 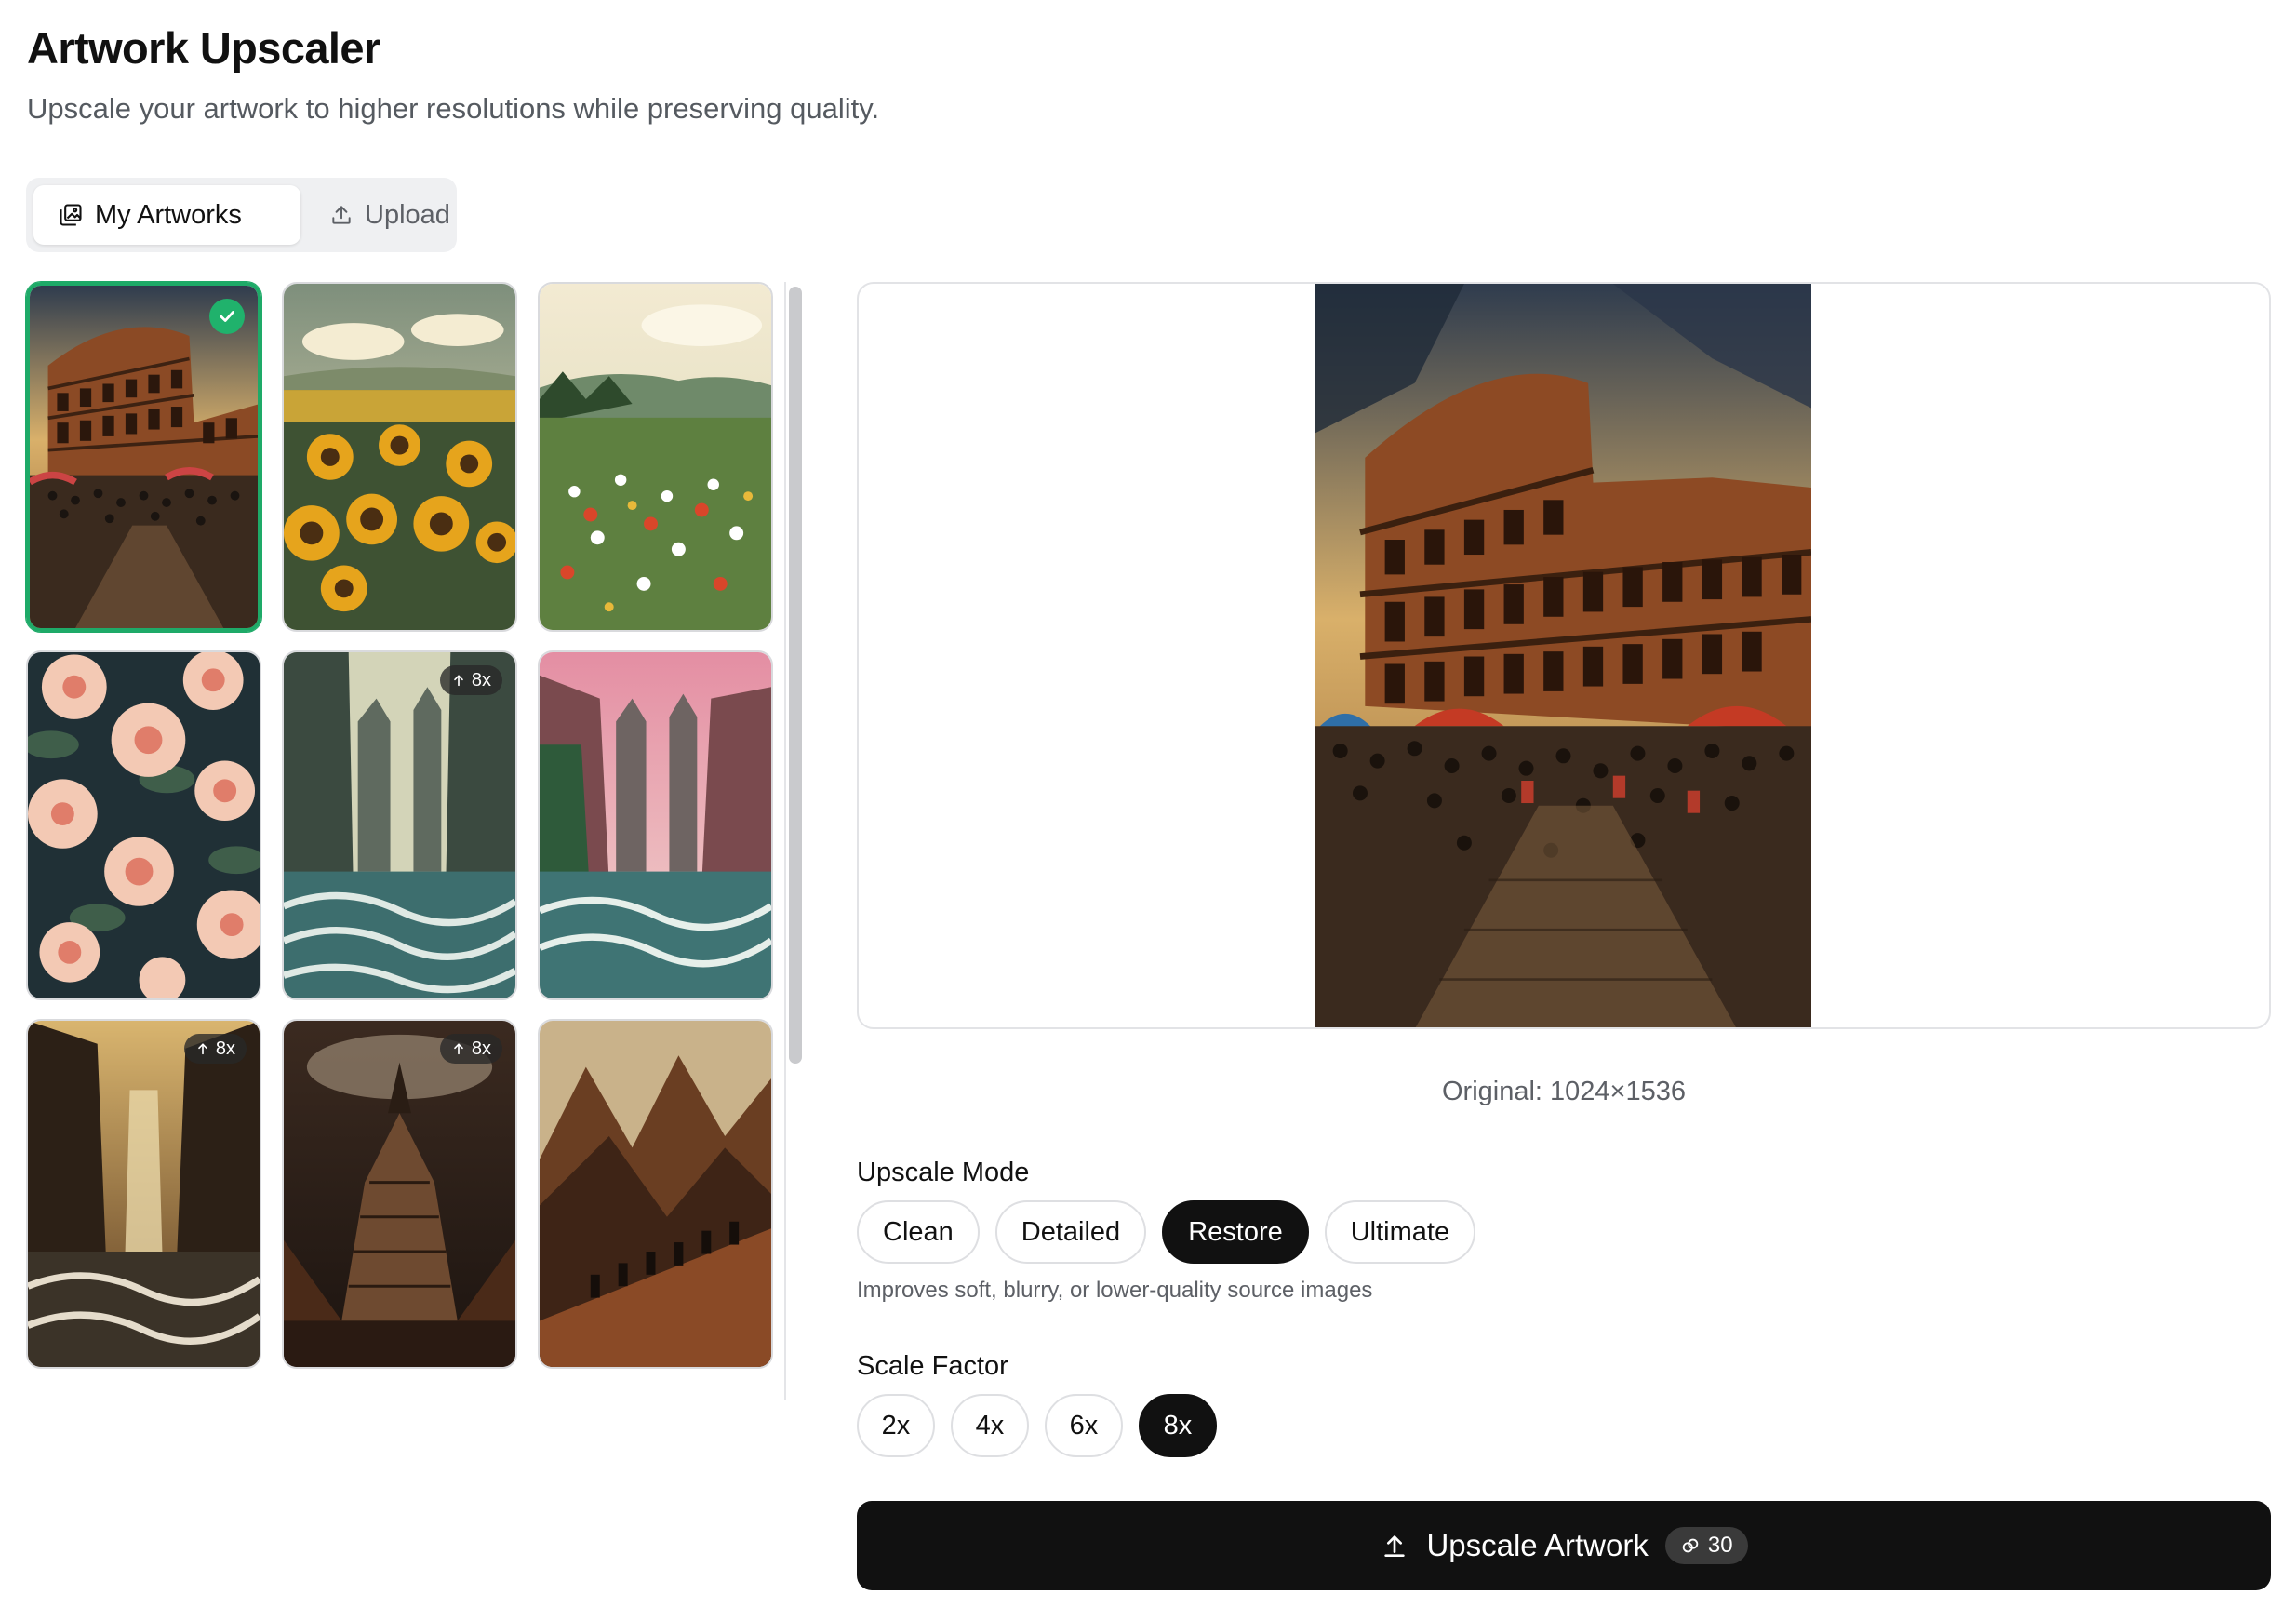 I want to click on mountain-travelers-thumbnail, so click(x=655, y=1194).